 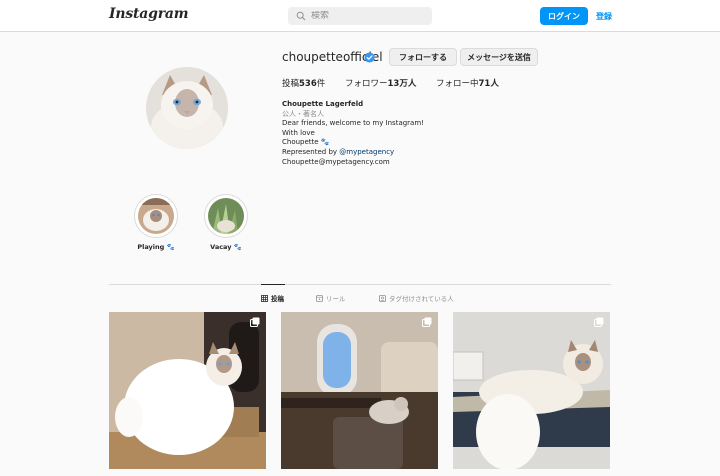 What do you see at coordinates (303, 113) in the screenshot?
I see `bio-category: 公人・著名人` at bounding box center [303, 113].